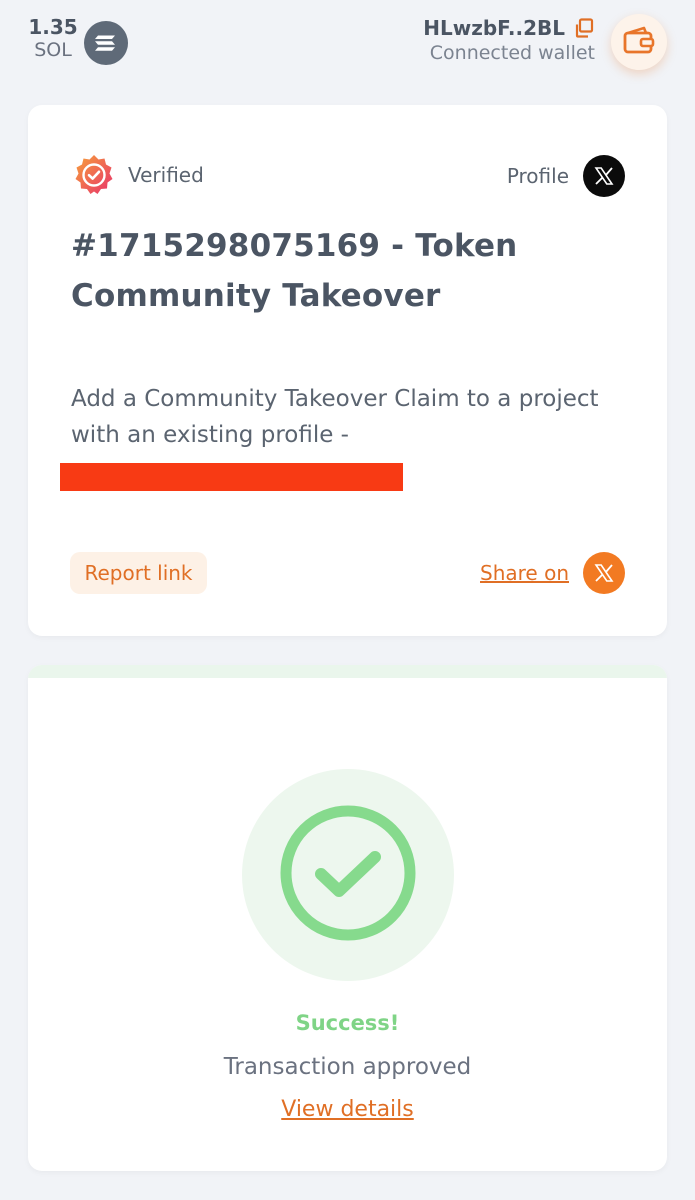  I want to click on balance-unit: SOL, so click(53, 50).